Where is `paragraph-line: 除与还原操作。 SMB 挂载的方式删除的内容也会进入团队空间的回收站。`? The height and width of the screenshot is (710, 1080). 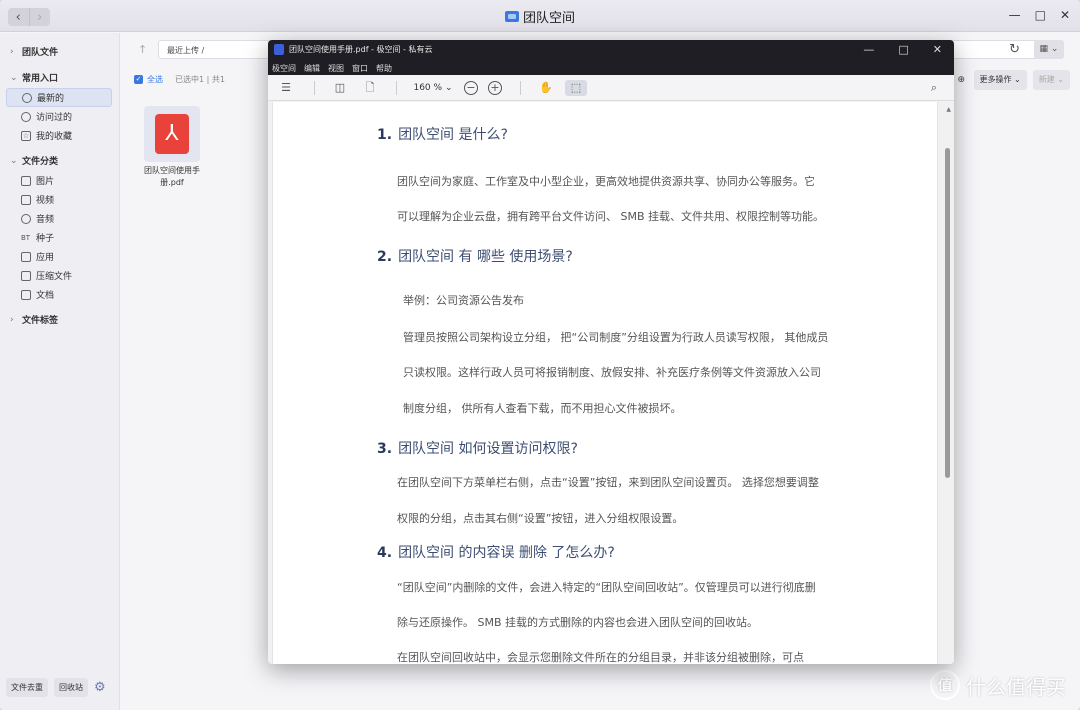
paragraph-line: 除与还原操作。 SMB 挂载的方式删除的内容也会进入团队空间的回收站。 is located at coordinates (578, 622).